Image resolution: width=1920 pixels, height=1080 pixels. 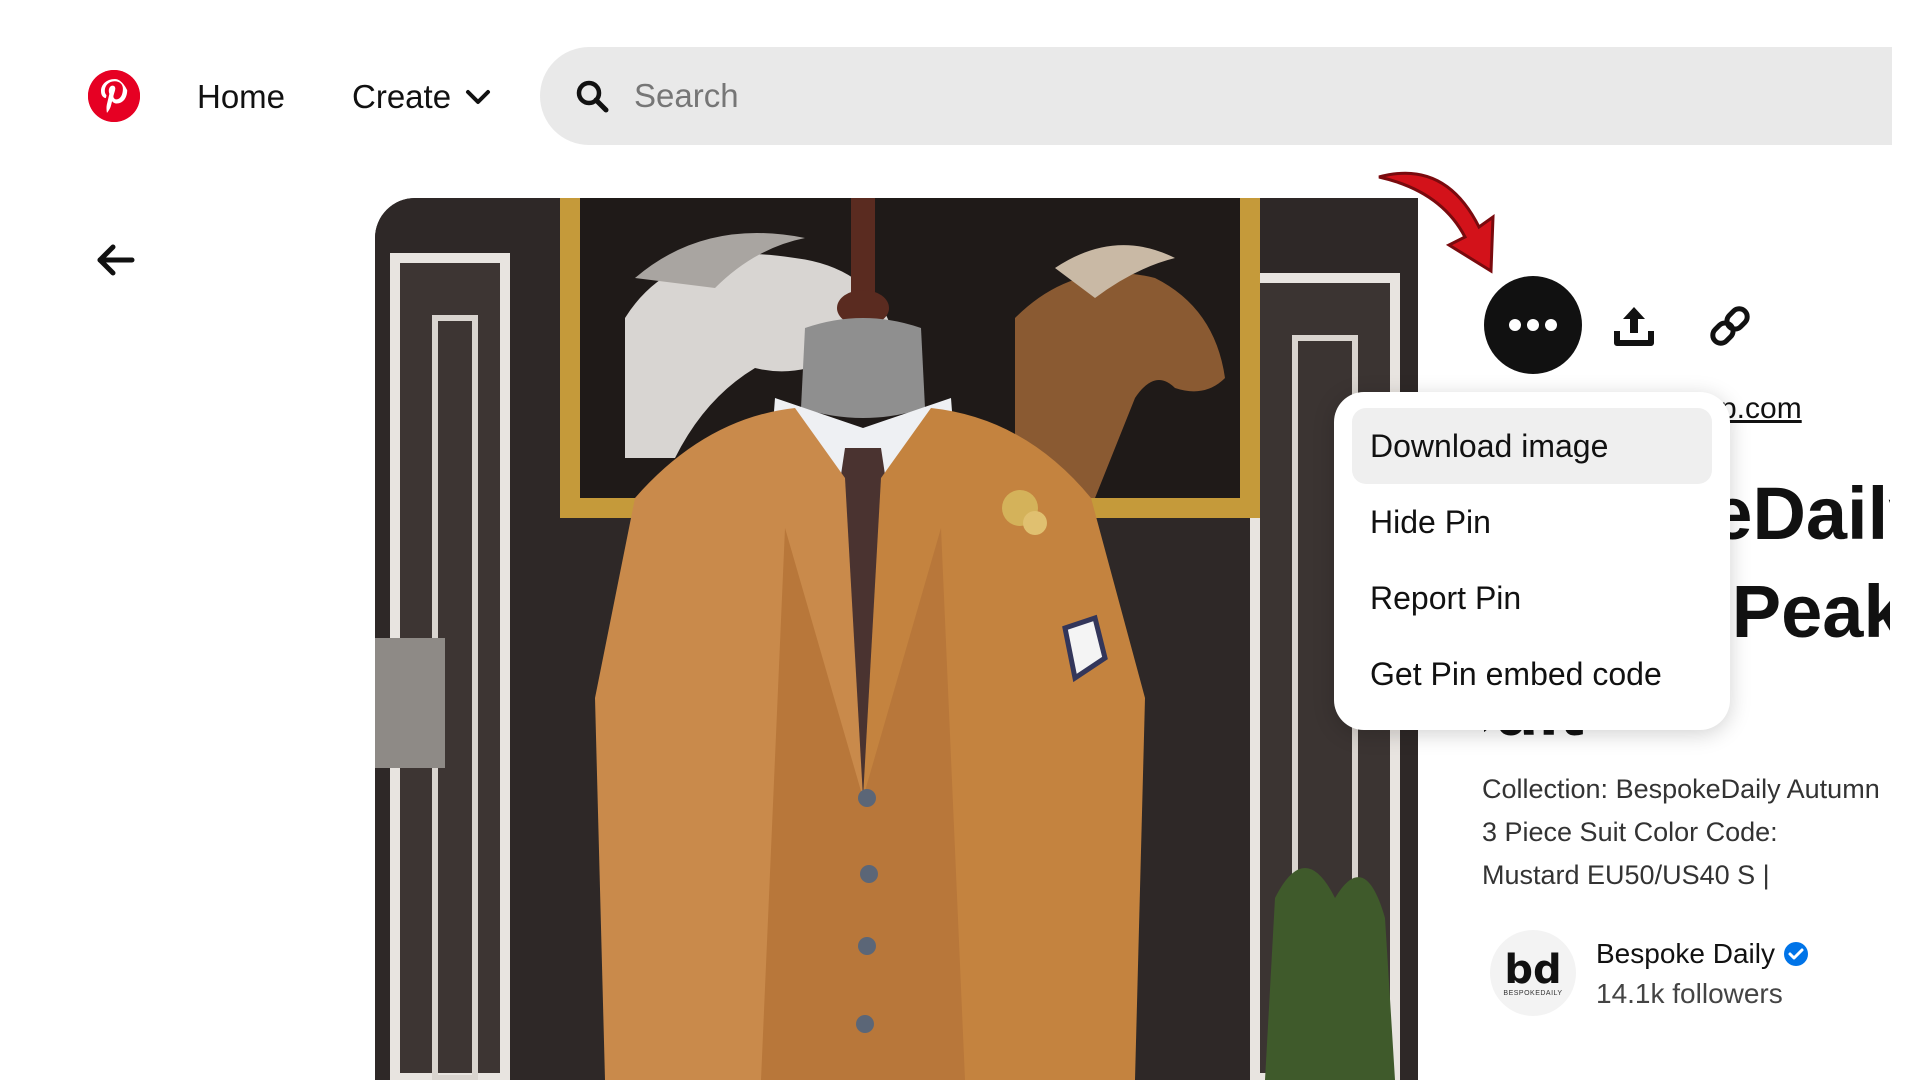 I want to click on arrow-left-icon, so click(x=116, y=260).